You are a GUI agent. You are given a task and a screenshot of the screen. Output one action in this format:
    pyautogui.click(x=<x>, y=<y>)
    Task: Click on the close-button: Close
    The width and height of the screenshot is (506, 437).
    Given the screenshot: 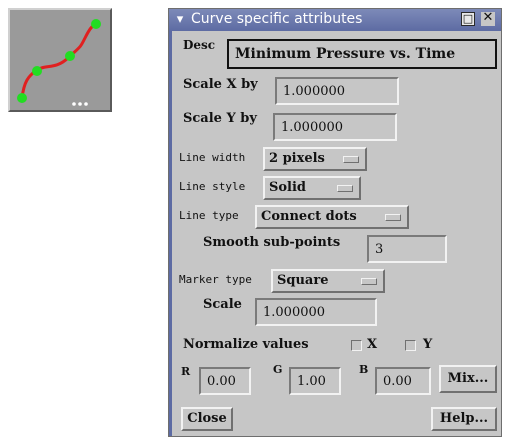 What is the action you would take?
    pyautogui.click(x=207, y=419)
    